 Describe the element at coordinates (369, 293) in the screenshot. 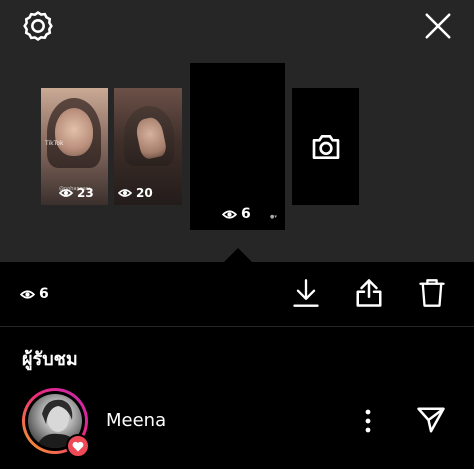

I see `share-icon` at that location.